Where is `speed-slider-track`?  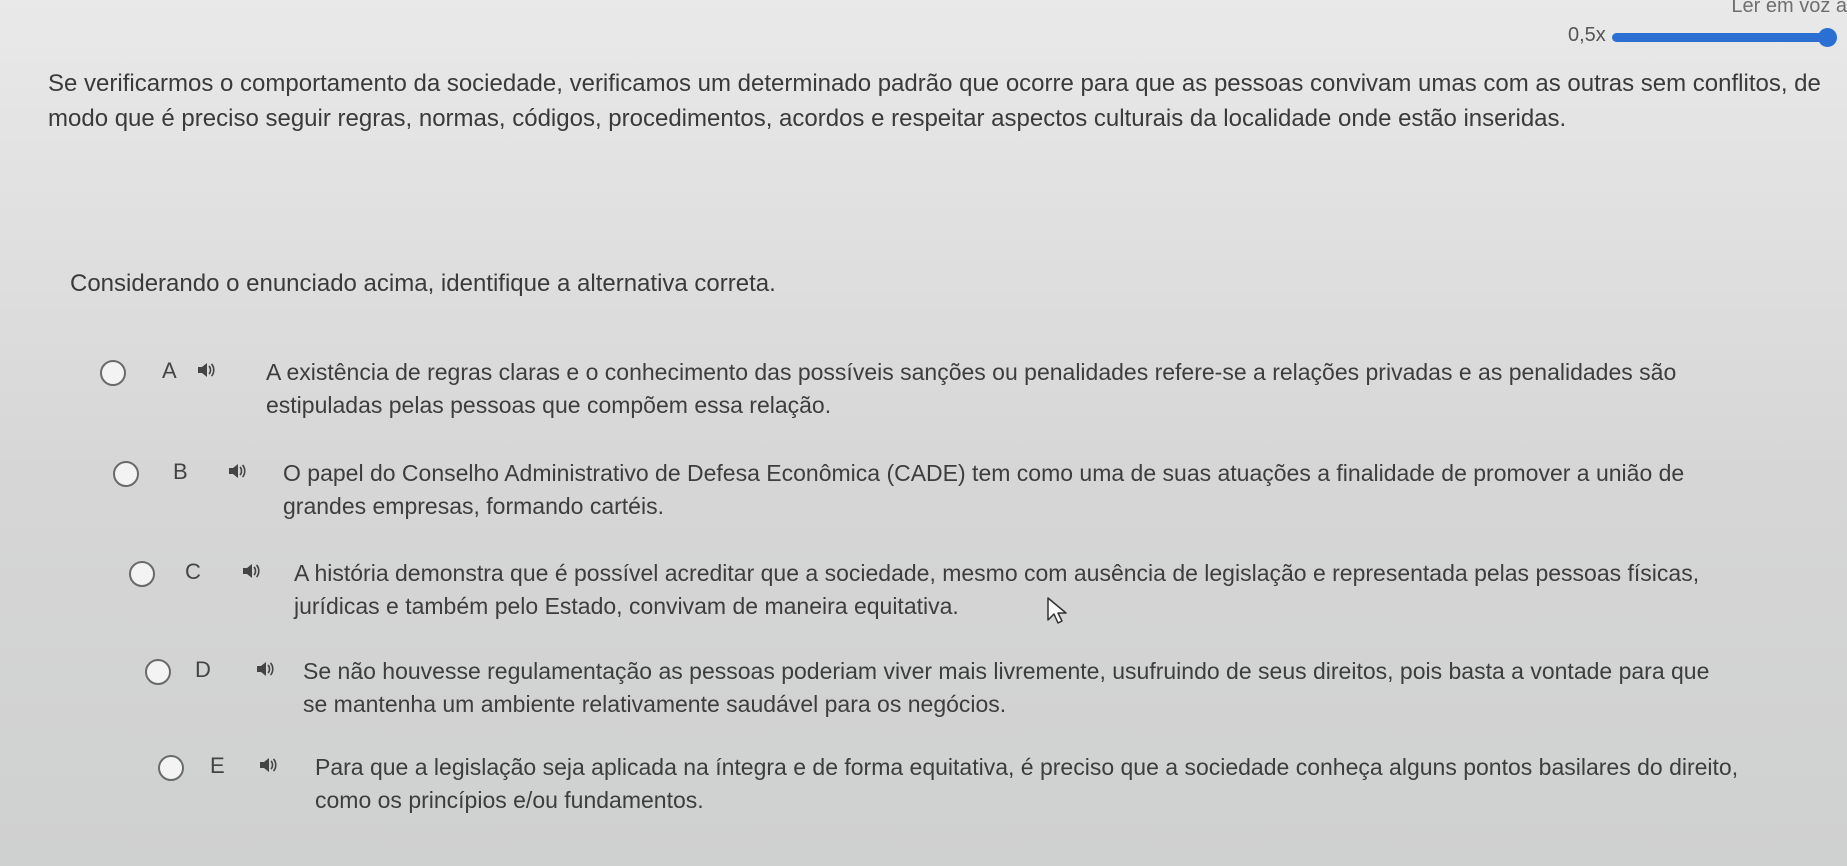
speed-slider-track is located at coordinates (1721, 37).